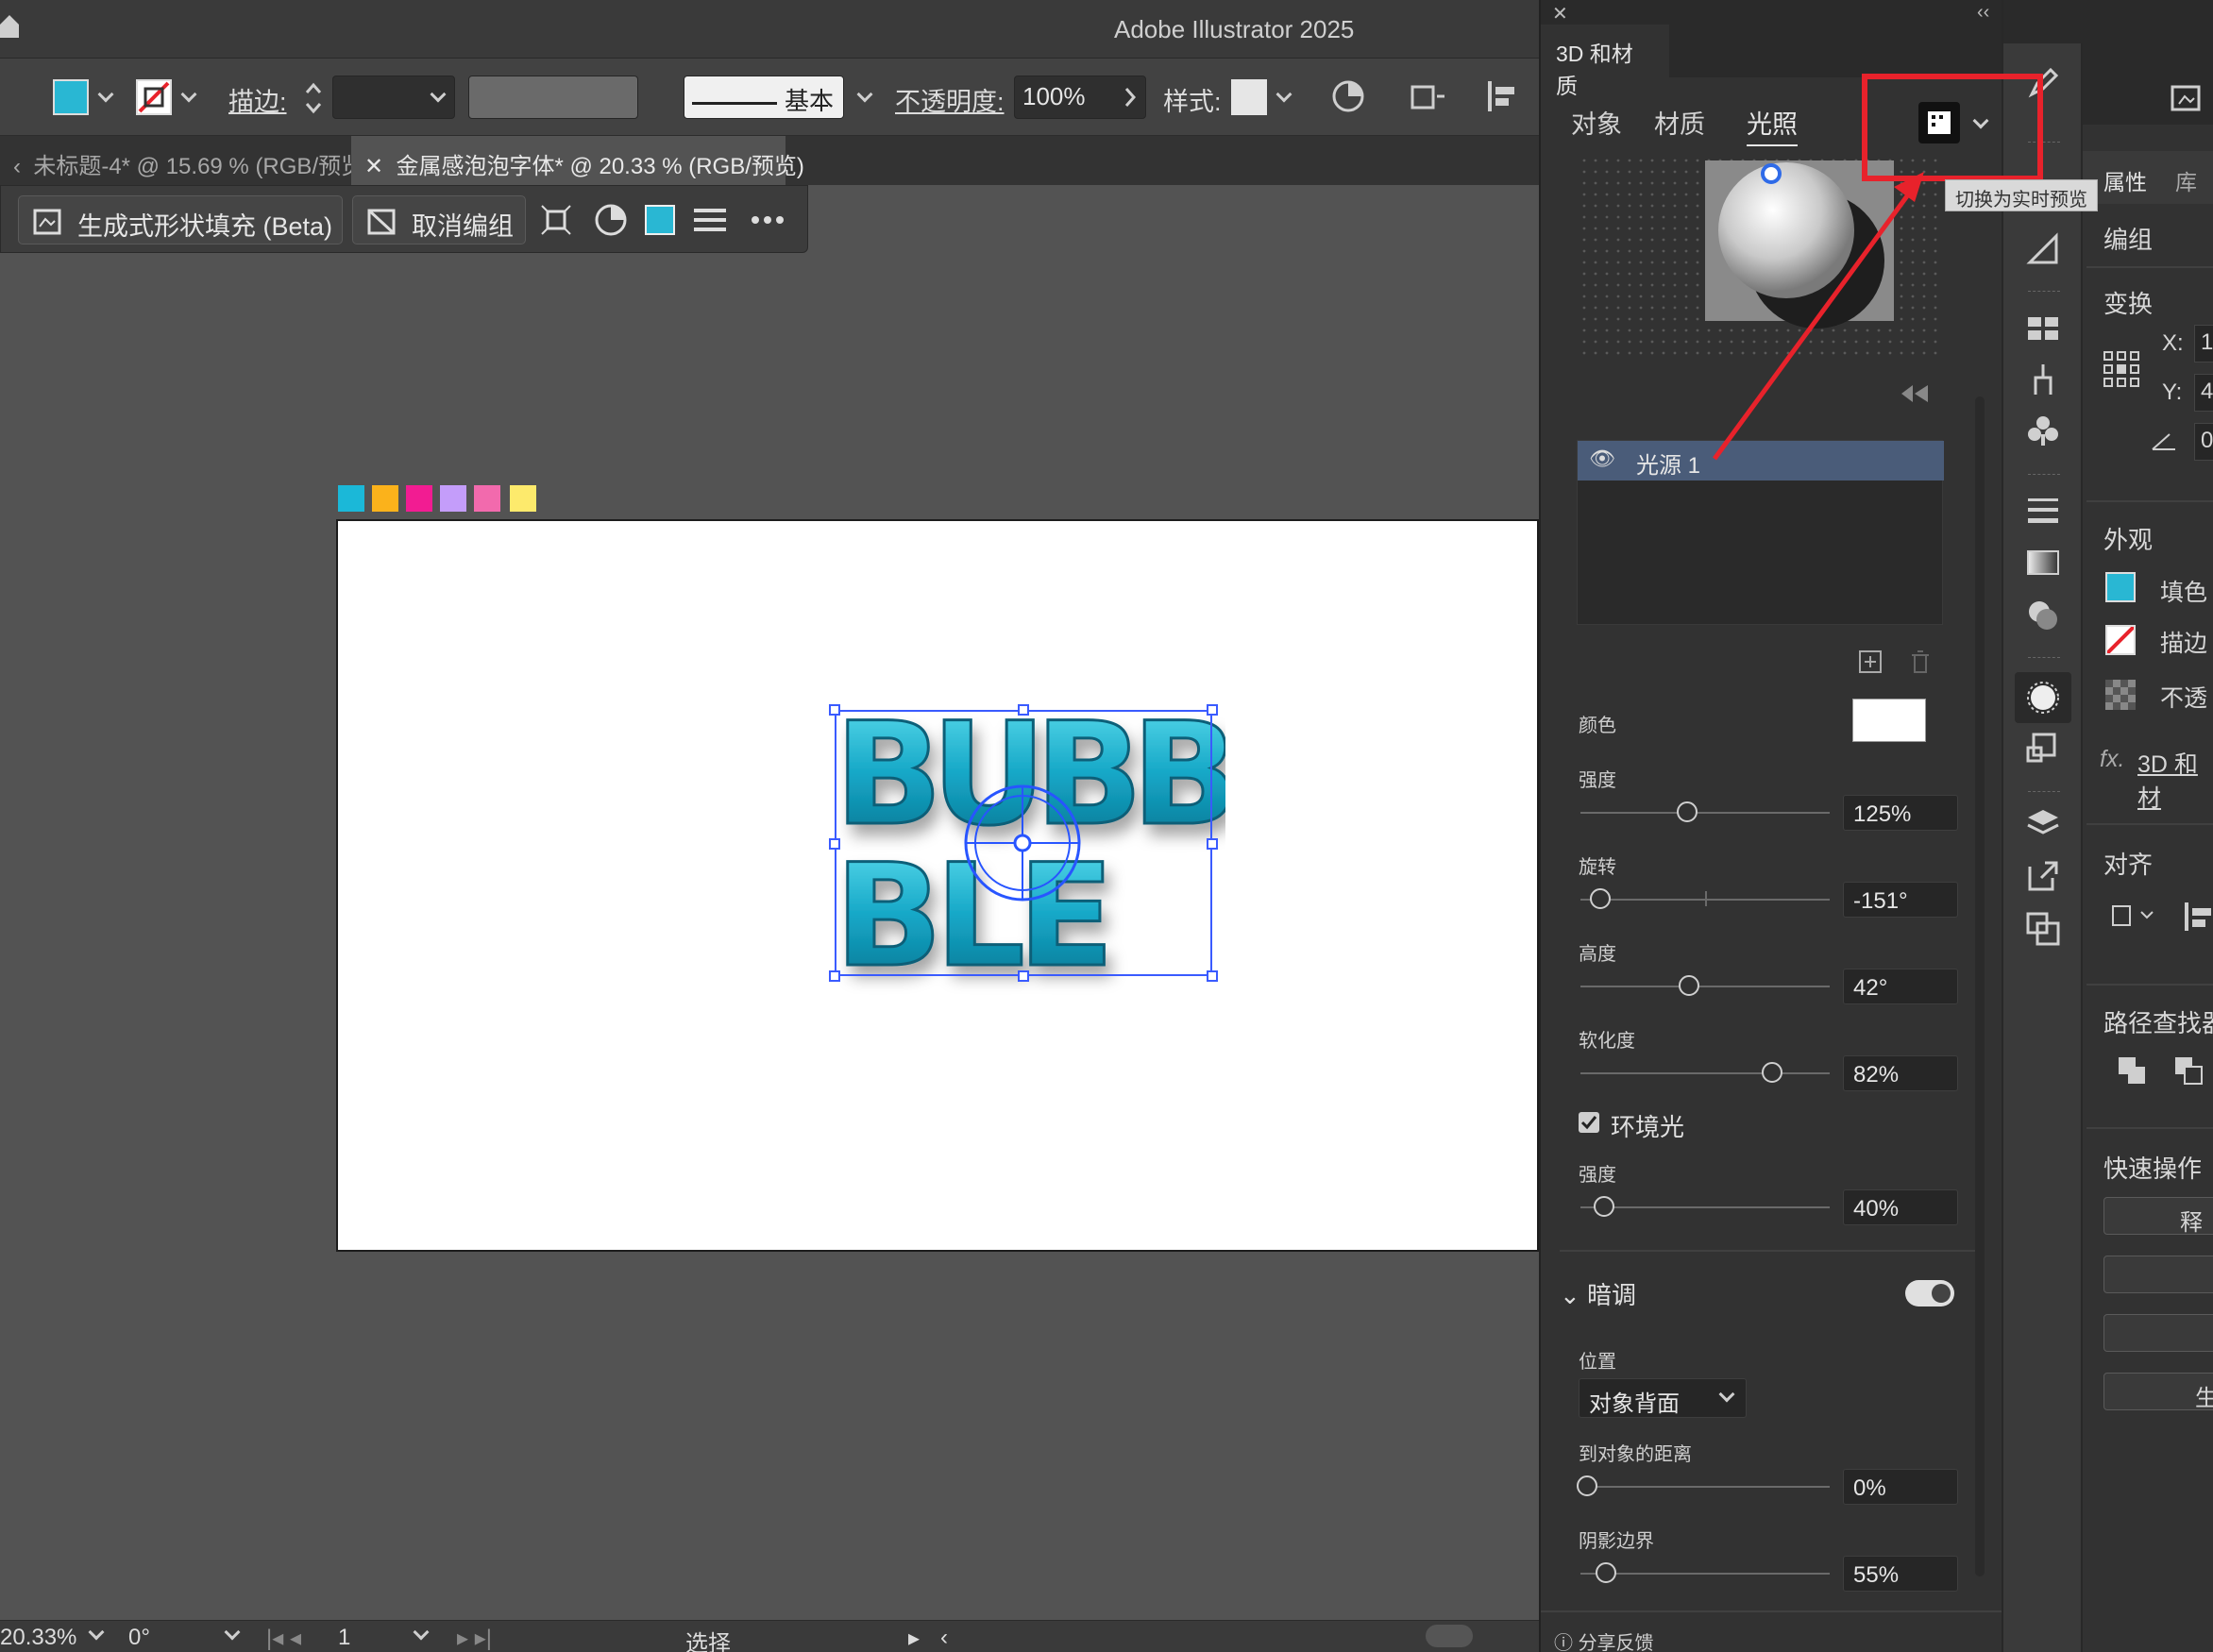  What do you see at coordinates (2175, 780) in the screenshot?
I see `3d-effect-link: 3D 和材` at bounding box center [2175, 780].